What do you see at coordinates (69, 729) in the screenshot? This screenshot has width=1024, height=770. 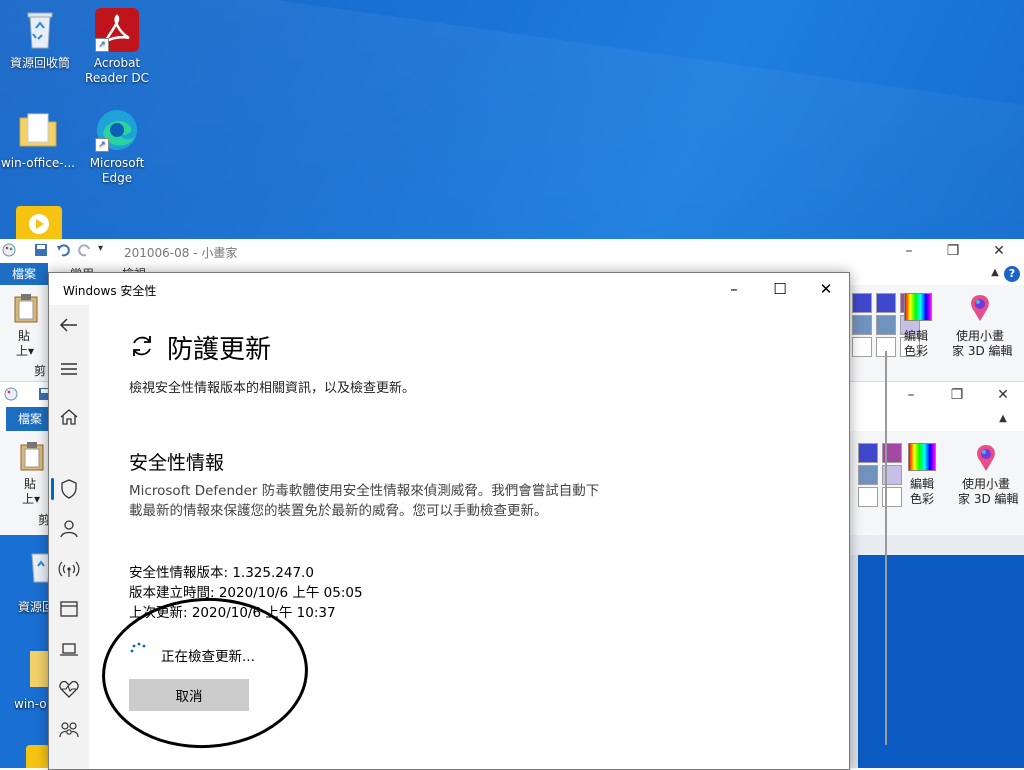 I see `family-options-icon` at bounding box center [69, 729].